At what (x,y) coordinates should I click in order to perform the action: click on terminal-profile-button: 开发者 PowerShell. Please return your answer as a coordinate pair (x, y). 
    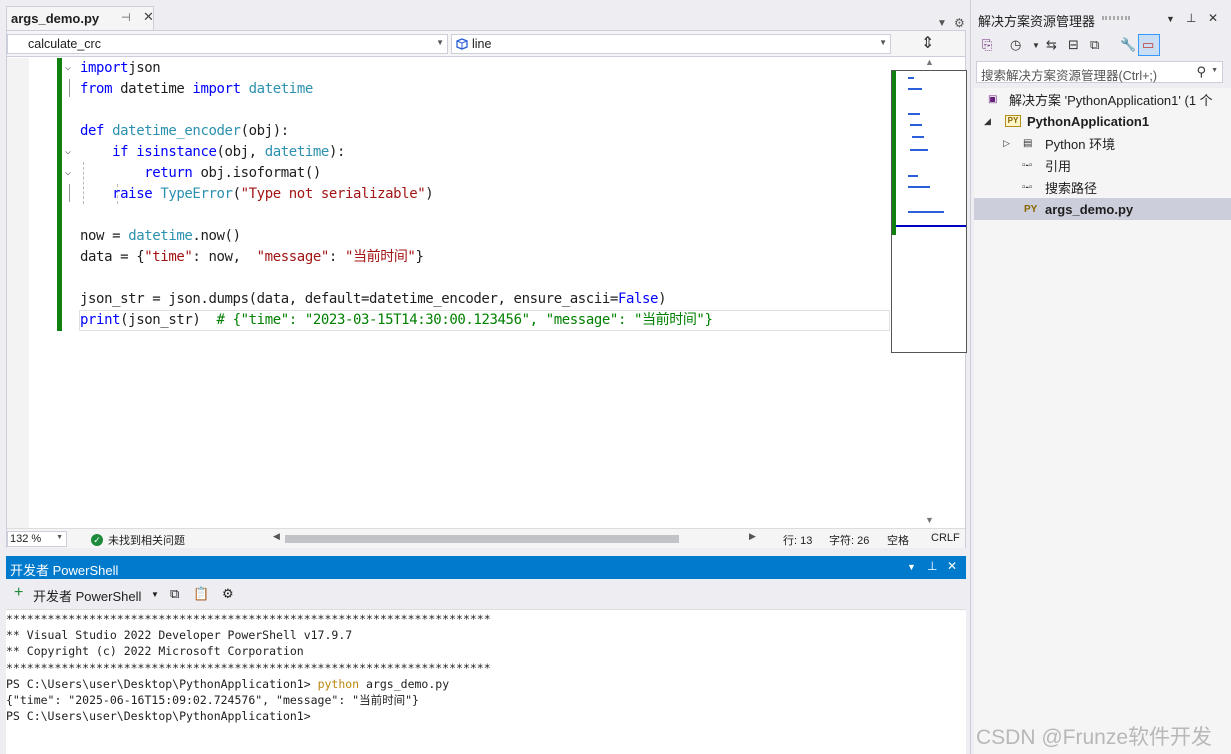
    Looking at the image, I should click on (87, 595).